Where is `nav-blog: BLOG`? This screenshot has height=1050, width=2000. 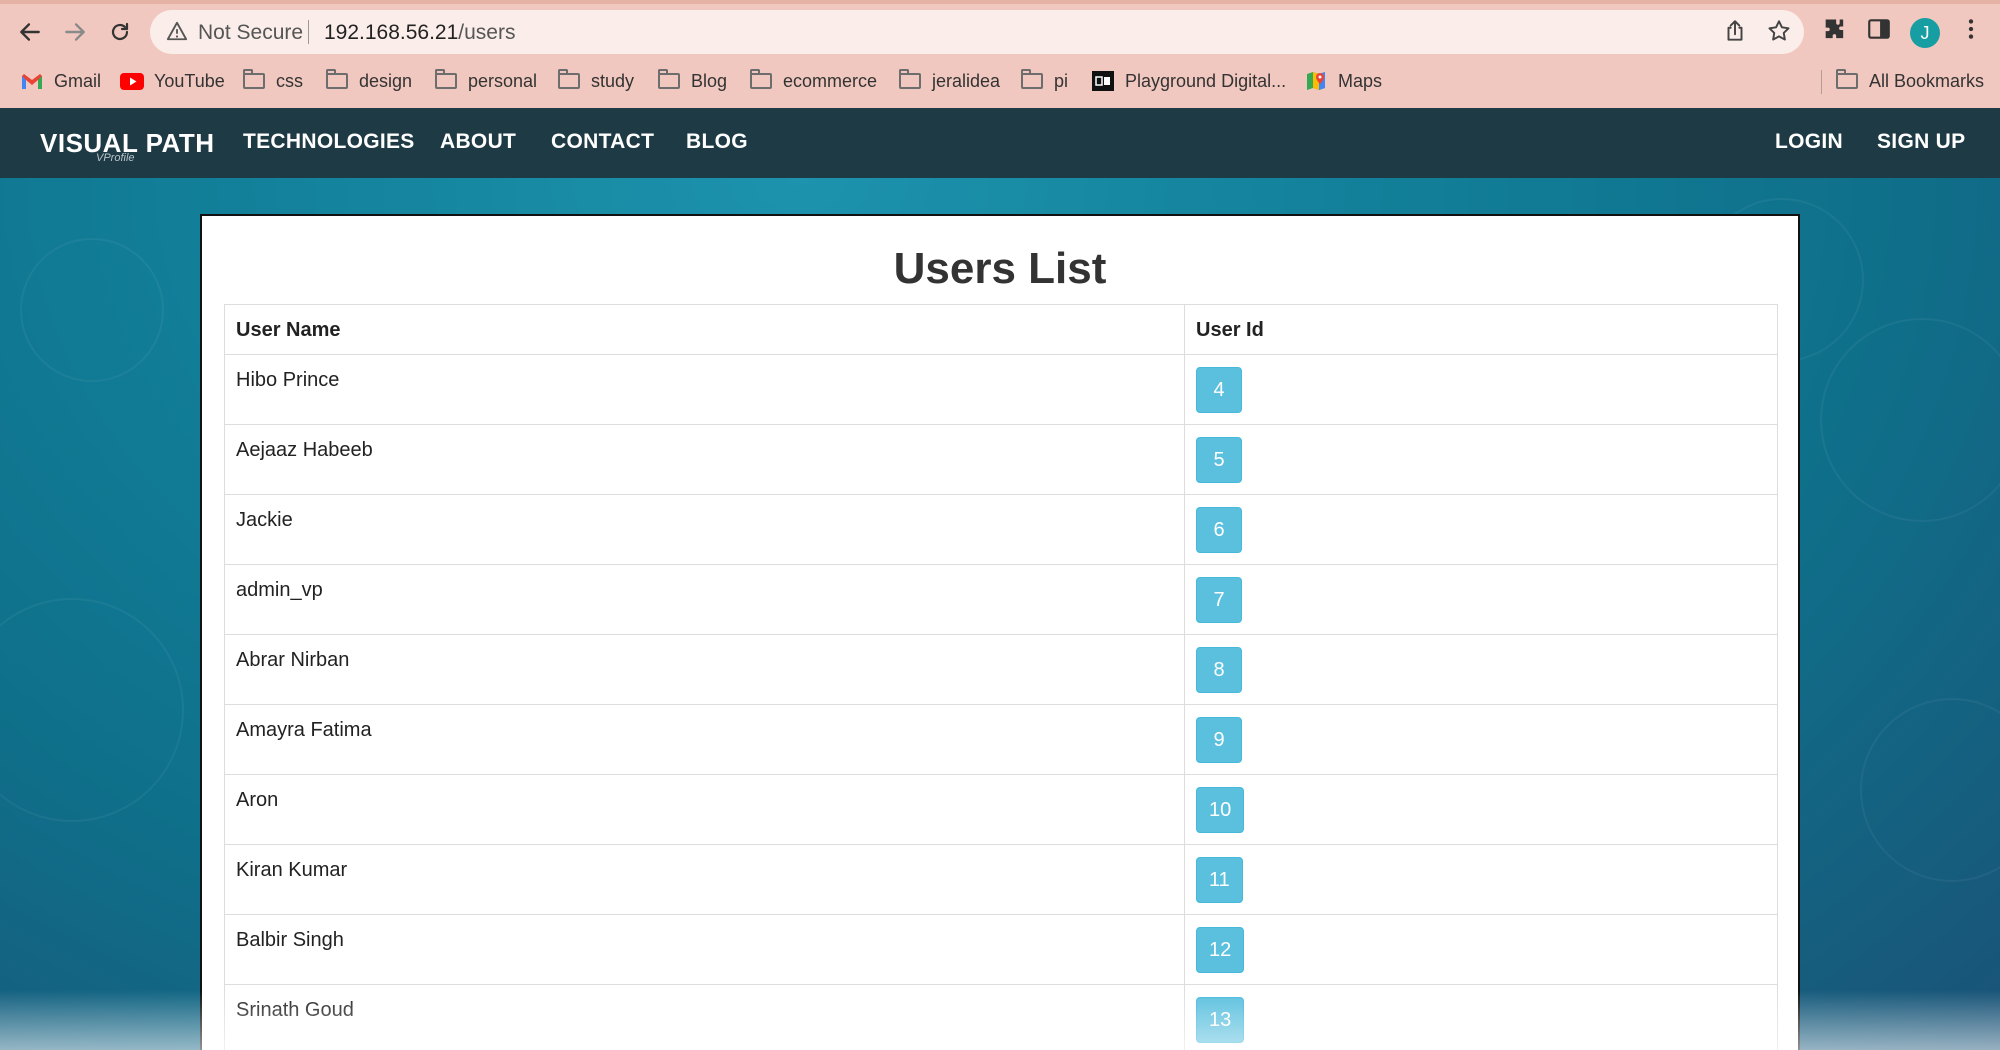 nav-blog: BLOG is located at coordinates (717, 142).